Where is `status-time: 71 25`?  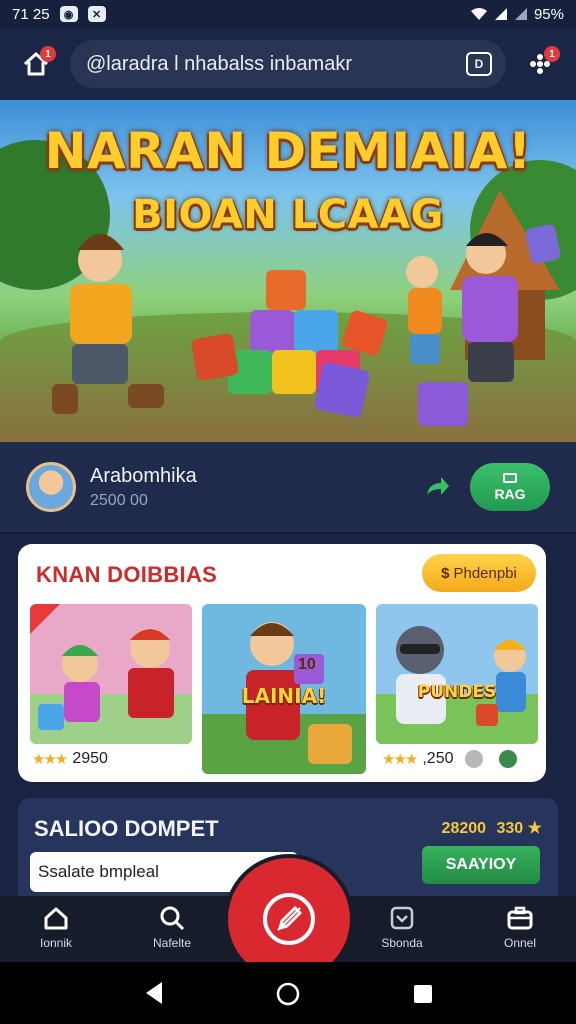
status-time: 71 25 is located at coordinates (31, 14).